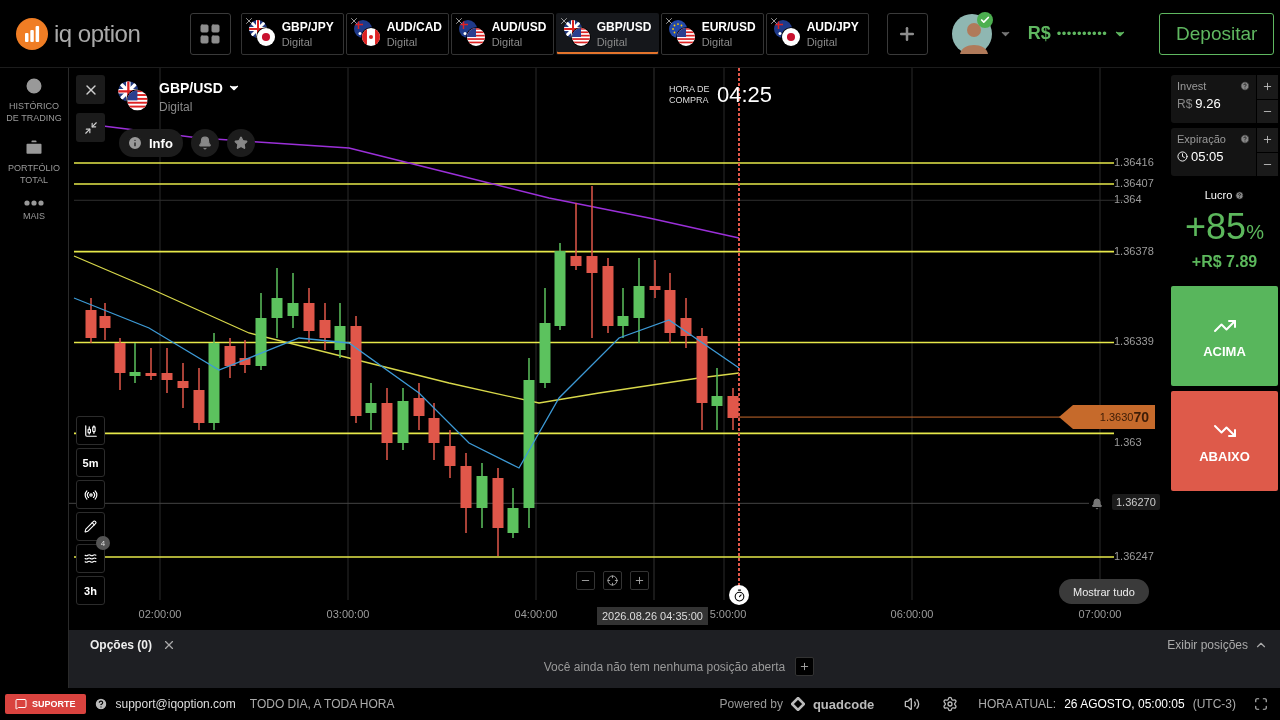 The image size is (1280, 720). I want to click on asset-tab: EUR/USD Digital, so click(712, 33).